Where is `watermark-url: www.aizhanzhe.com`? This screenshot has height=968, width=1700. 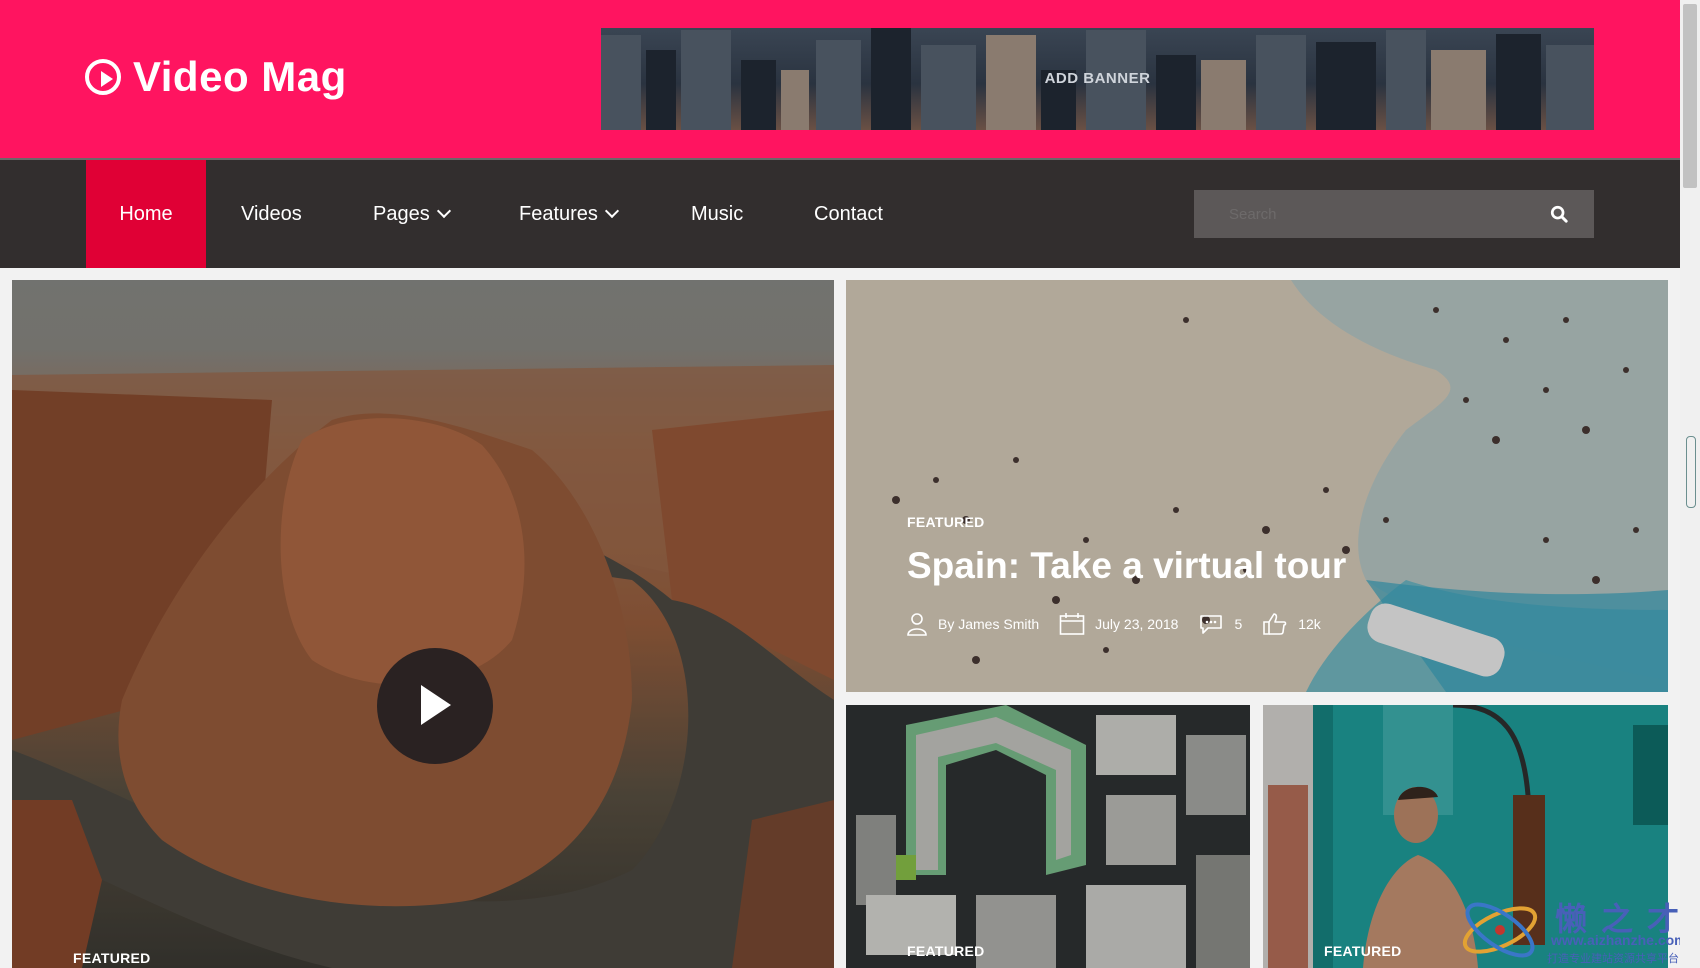
watermark-url: www.aizhanzhe.com is located at coordinates (1619, 940).